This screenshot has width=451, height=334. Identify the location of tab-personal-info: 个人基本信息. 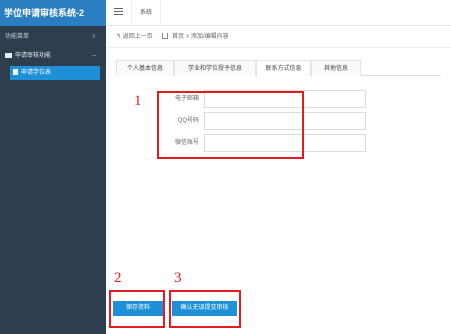
(145, 68).